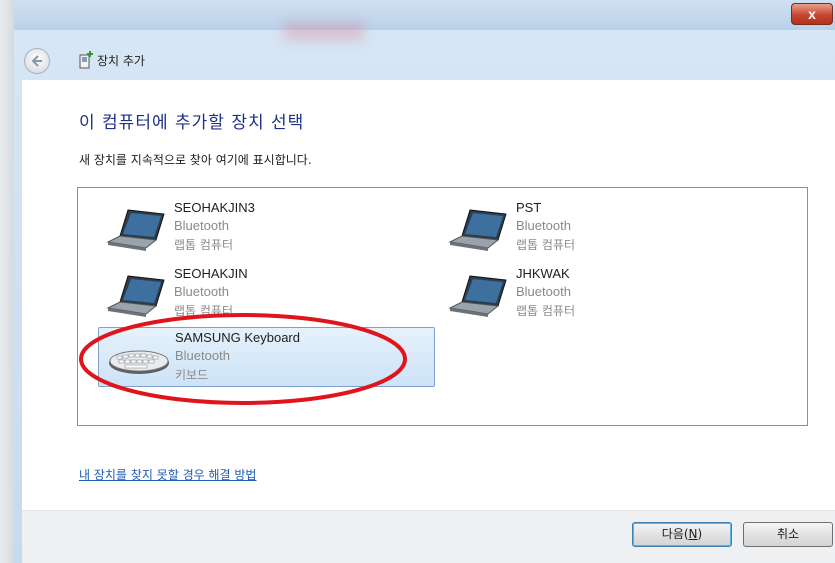  What do you see at coordinates (7, 281) in the screenshot?
I see `window-shadow` at bounding box center [7, 281].